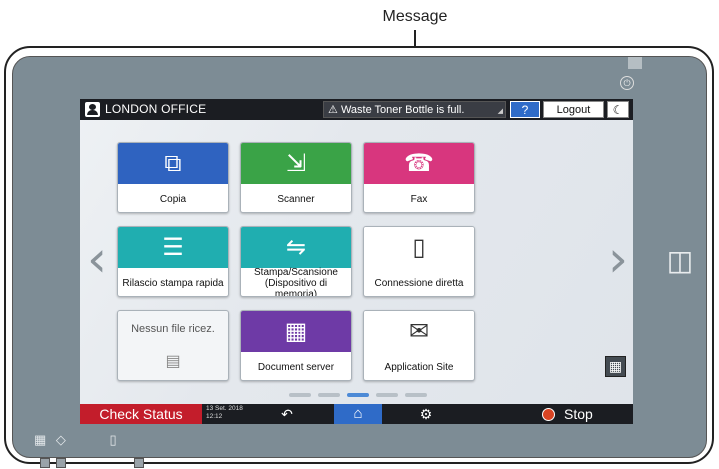 The height and width of the screenshot is (469, 719). I want to click on copy-icon: ⧉, so click(173, 163).